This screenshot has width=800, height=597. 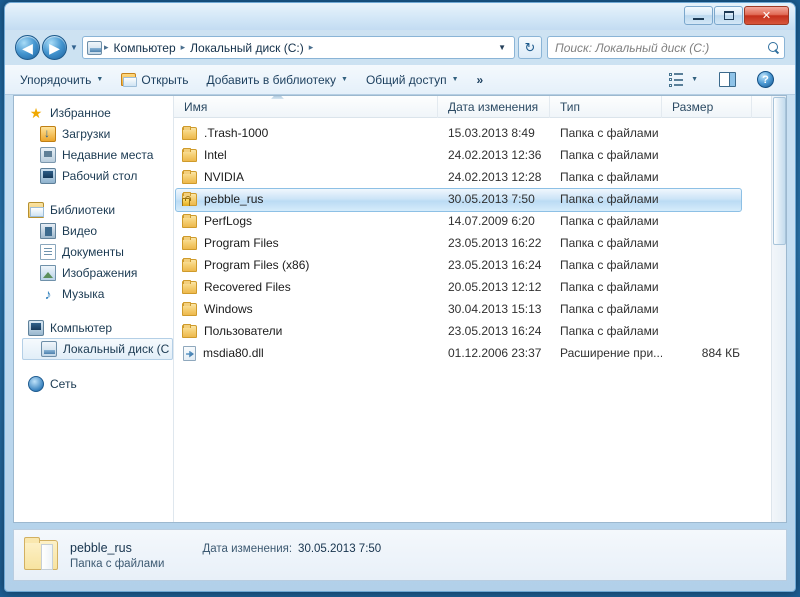 I want to click on sidebar-item-computer: Компьютер, so click(x=93, y=327).